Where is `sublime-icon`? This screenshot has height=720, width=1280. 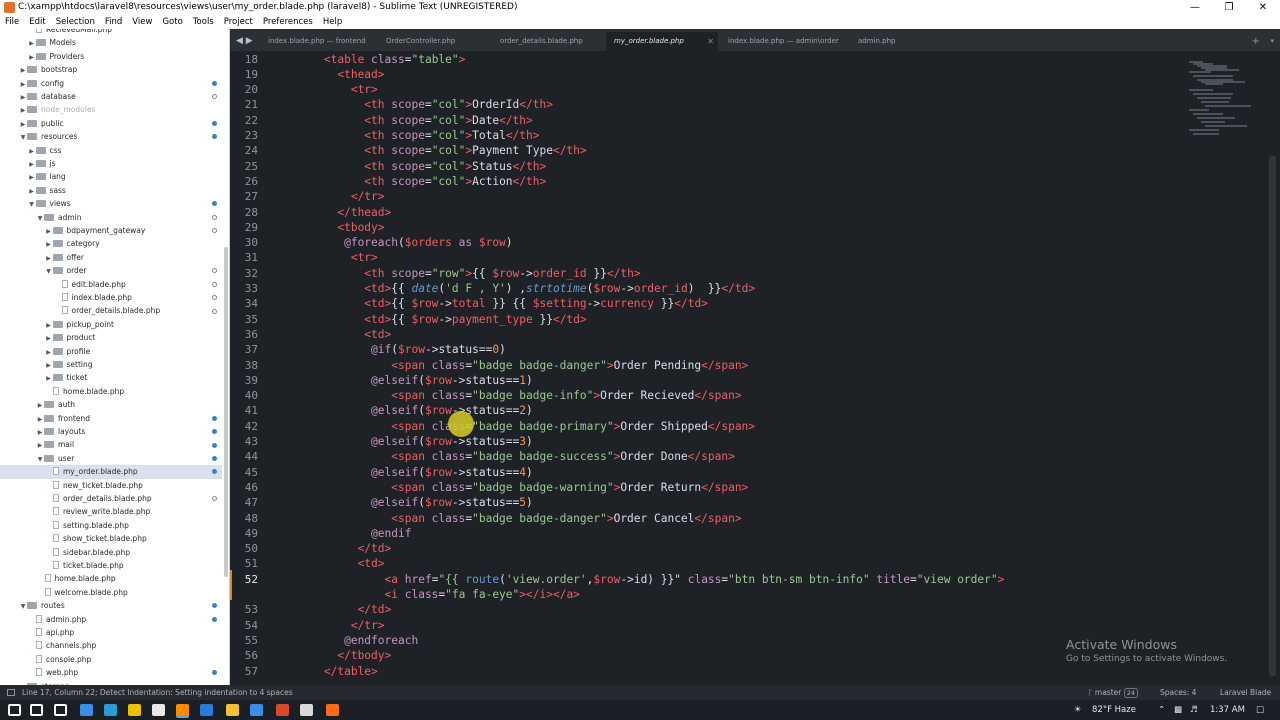
sublime-icon is located at coordinates (182, 710).